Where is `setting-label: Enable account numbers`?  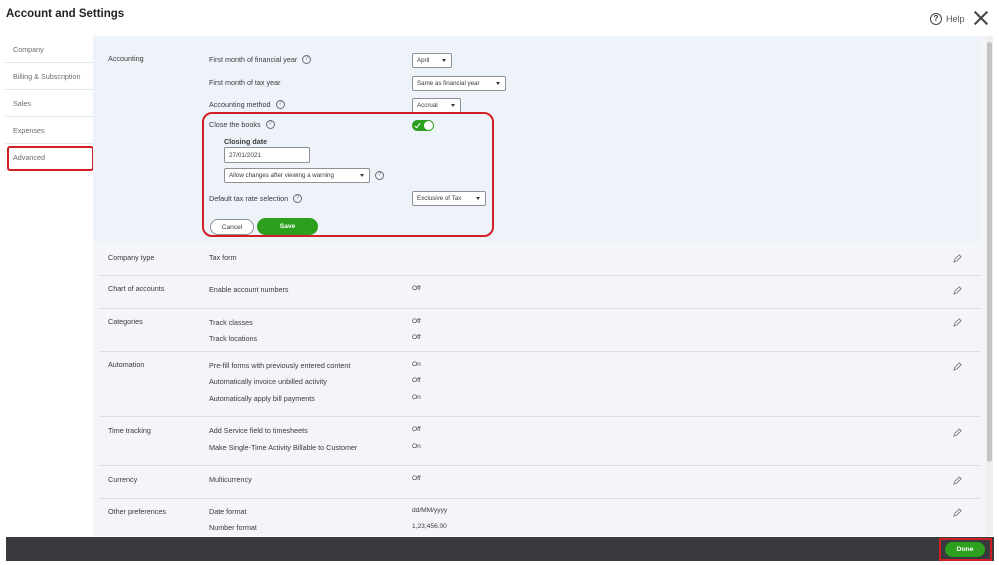
setting-label: Enable account numbers is located at coordinates (249, 289).